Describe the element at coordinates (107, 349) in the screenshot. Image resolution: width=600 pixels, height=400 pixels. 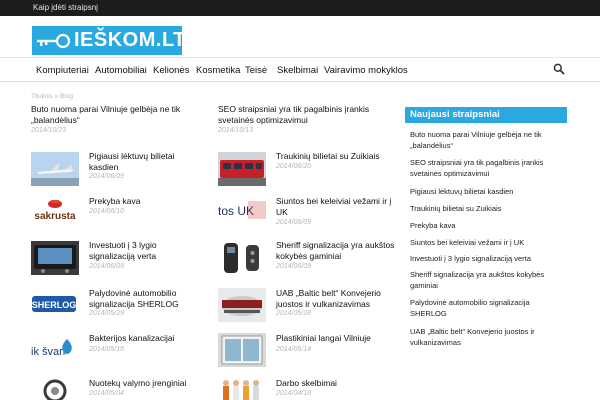
I see `post-date: 2014/05/16` at that location.